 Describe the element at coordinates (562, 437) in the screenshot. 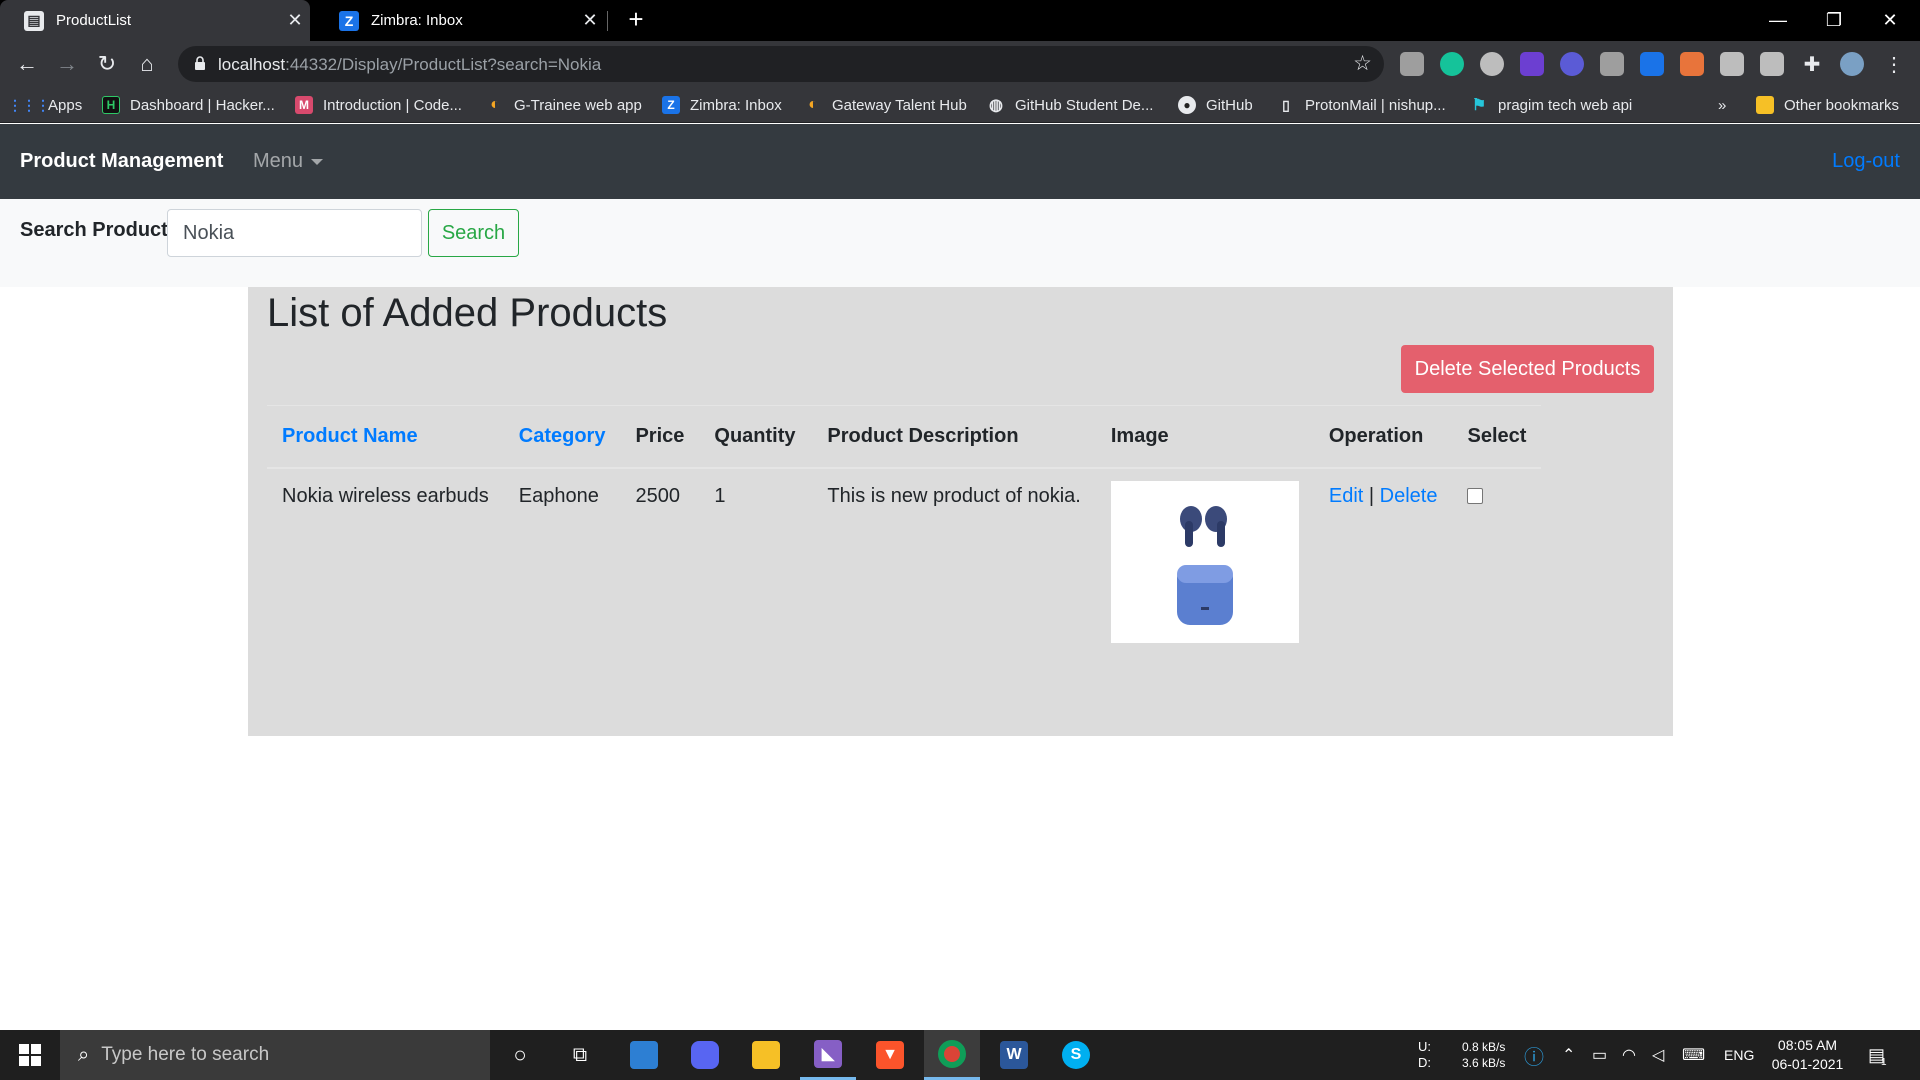

I see `column-header-category: Category` at that location.